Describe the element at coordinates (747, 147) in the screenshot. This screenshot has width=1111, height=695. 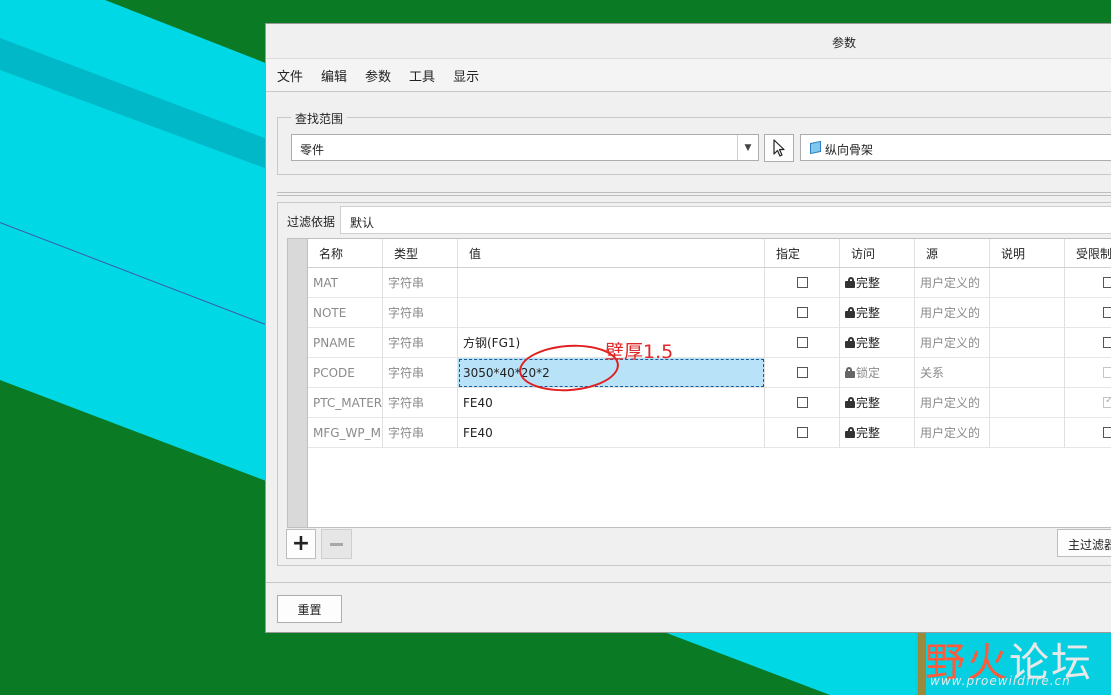
I see `dropdown-arrow-icon: ▼` at that location.